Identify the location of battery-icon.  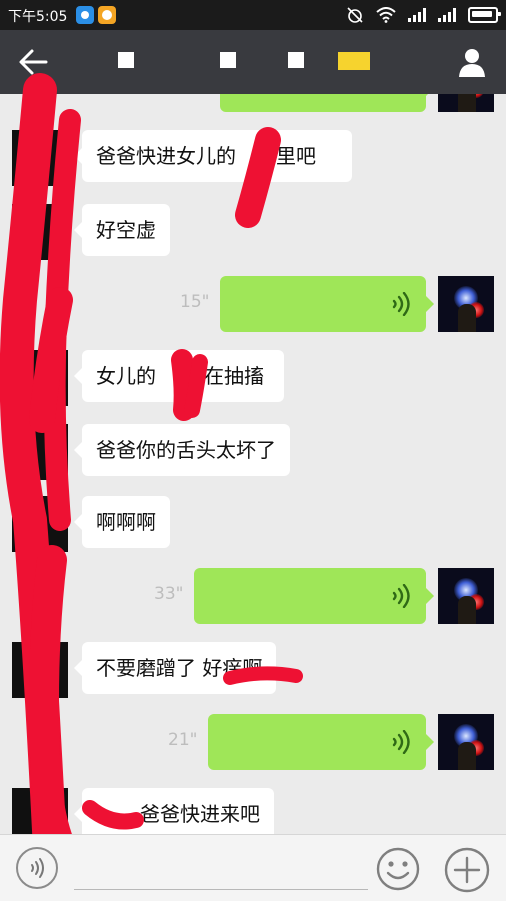
(484, 15).